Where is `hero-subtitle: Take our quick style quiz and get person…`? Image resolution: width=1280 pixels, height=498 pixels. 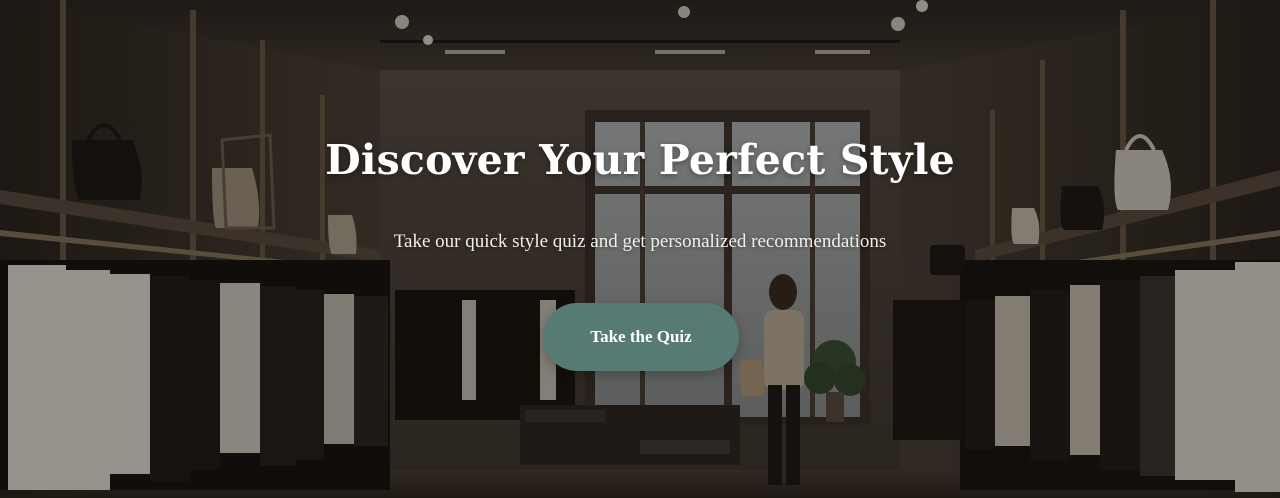 hero-subtitle: Take our quick style quiz and get person… is located at coordinates (640, 241).